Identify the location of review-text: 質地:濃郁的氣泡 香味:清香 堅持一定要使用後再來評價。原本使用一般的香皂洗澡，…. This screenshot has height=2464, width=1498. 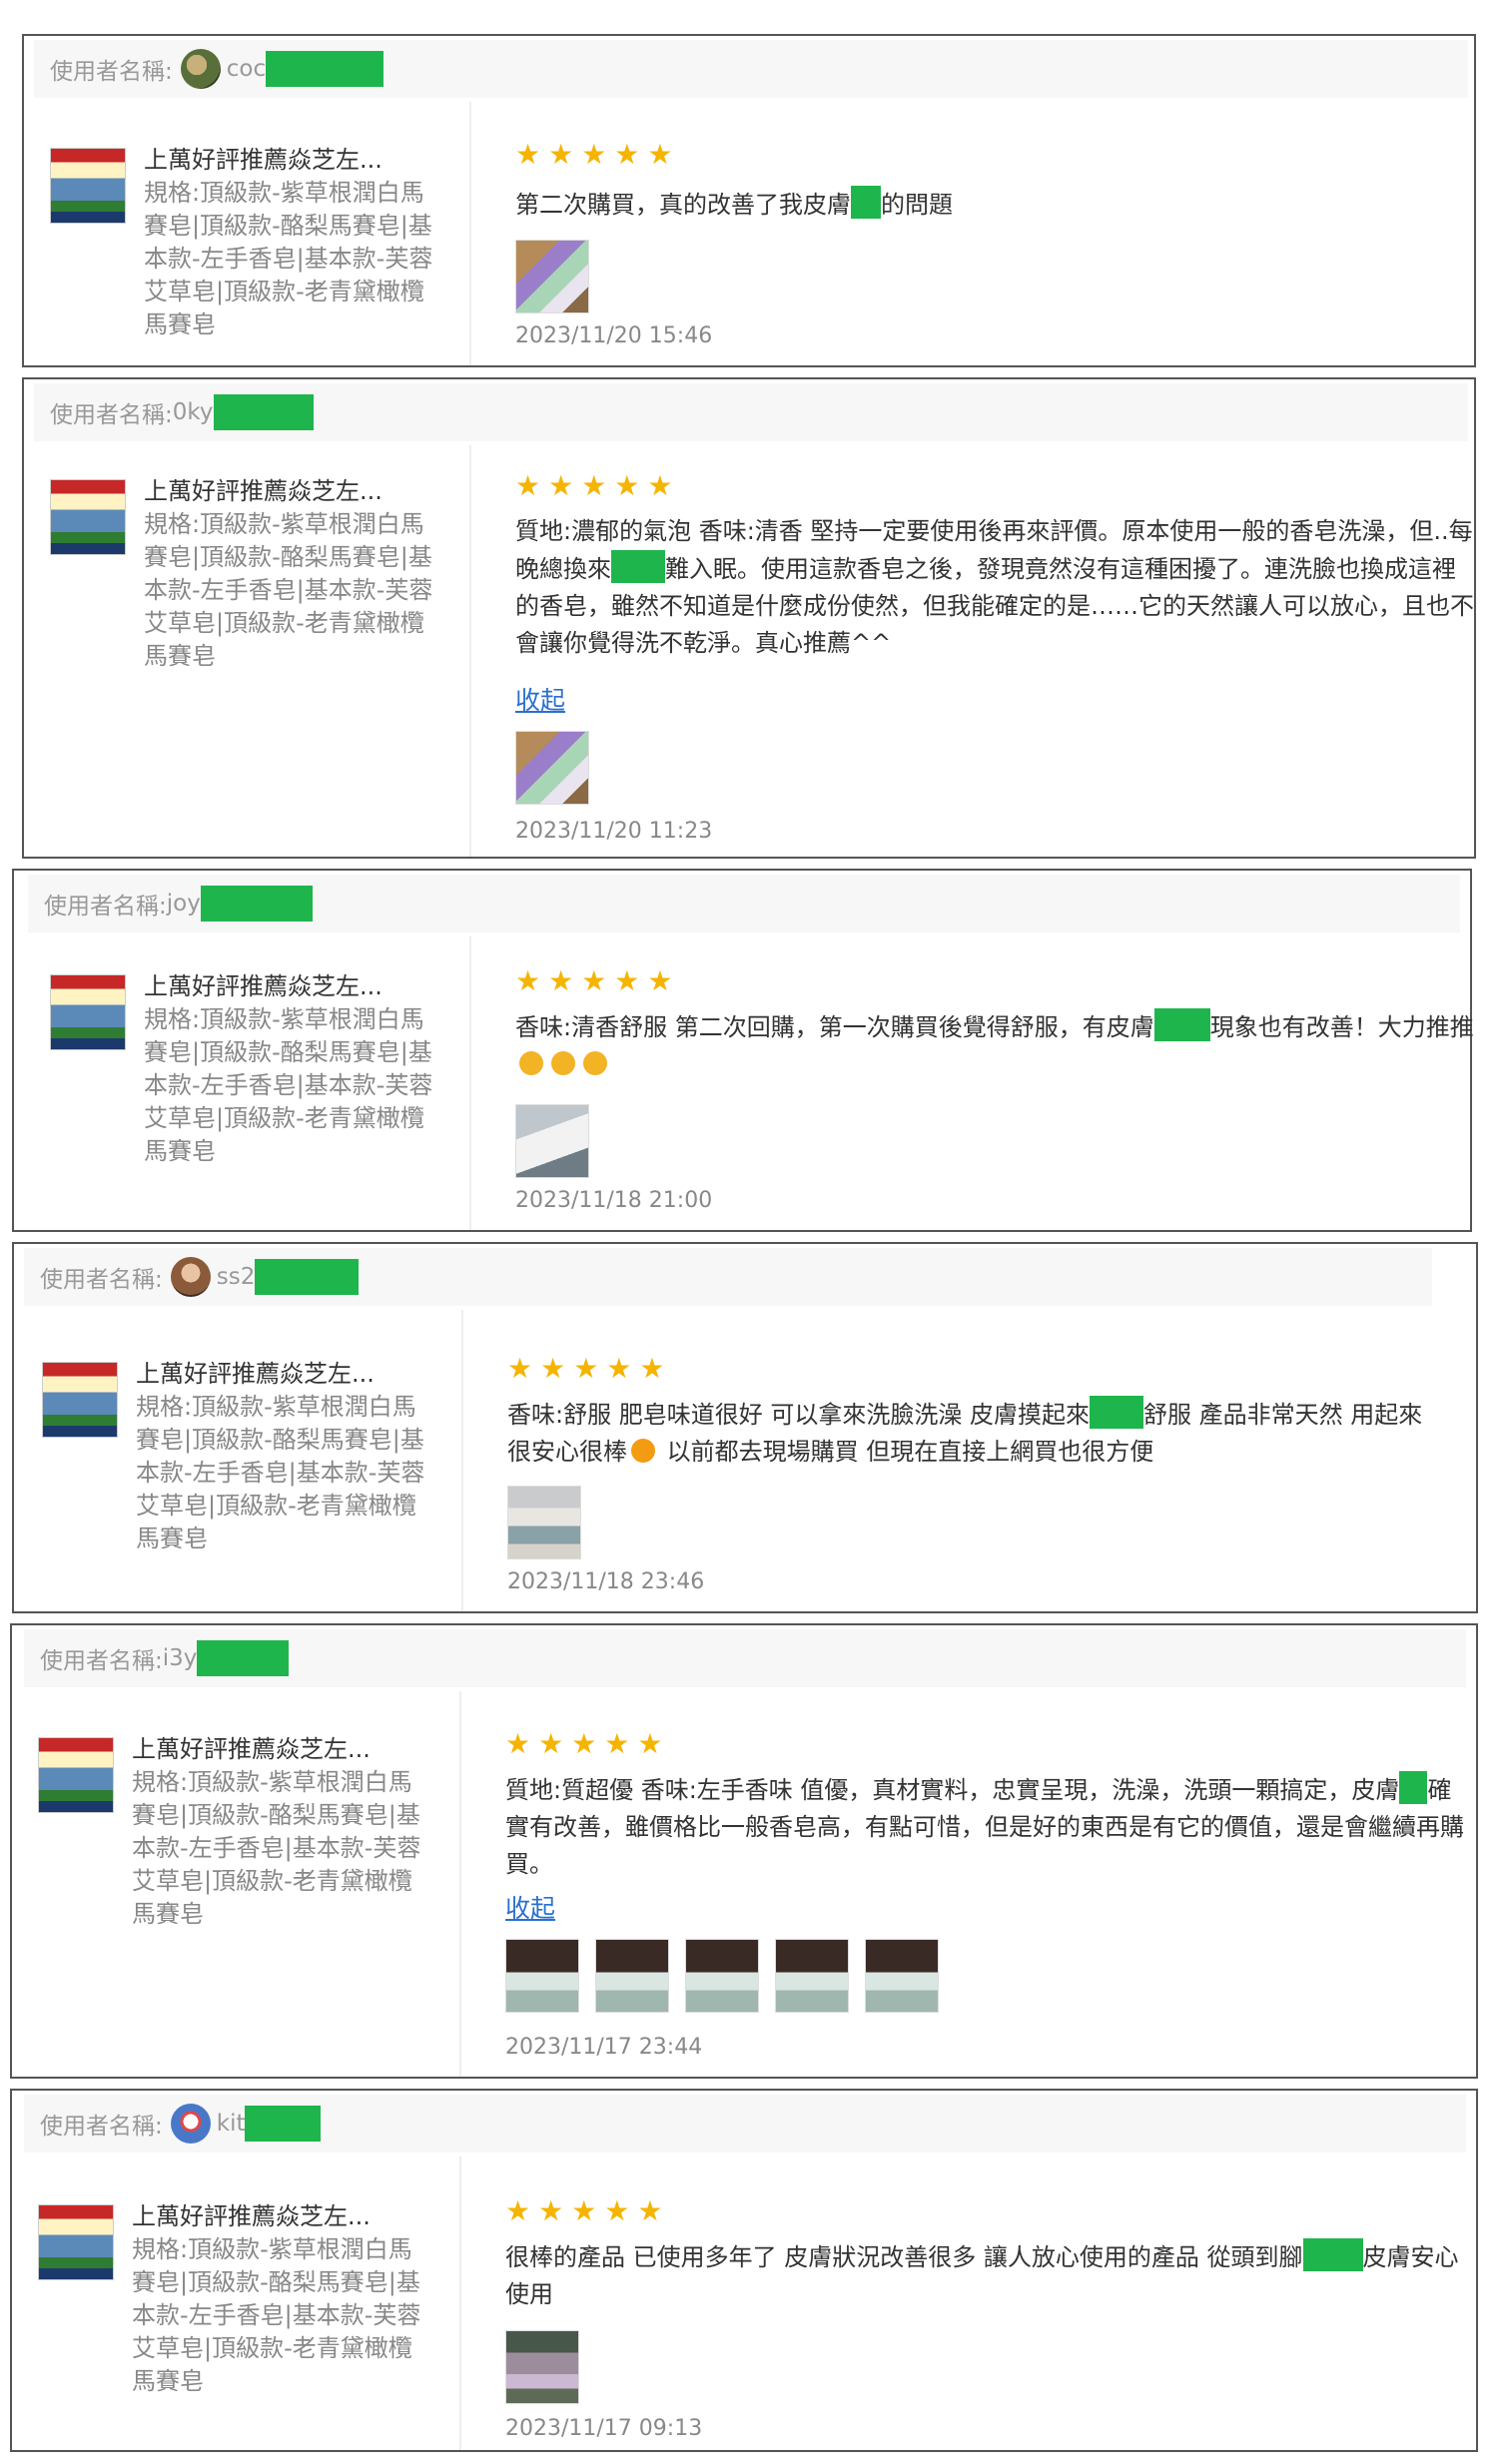
(995, 587).